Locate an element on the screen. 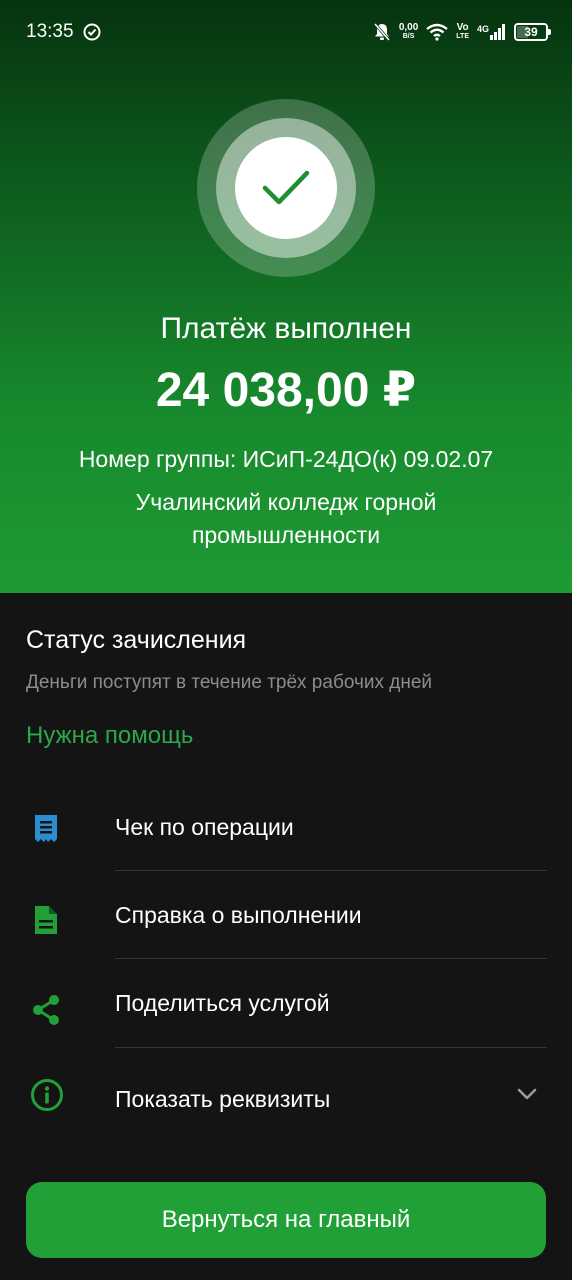 The width and height of the screenshot is (572, 1280). status-bar: 13:35 0,00 B/S Vo LTE 4G 39 is located at coordinates (286, 32).